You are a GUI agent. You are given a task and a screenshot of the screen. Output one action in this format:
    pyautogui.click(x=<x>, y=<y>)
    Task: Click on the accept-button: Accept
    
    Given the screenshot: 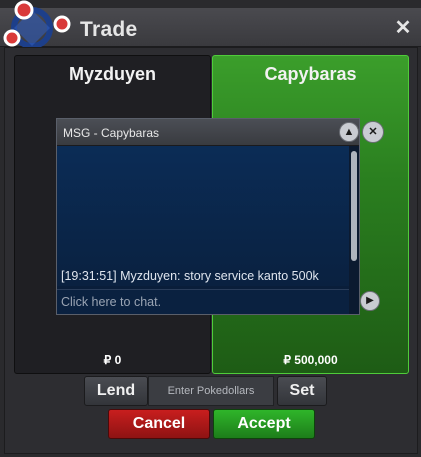 What is the action you would take?
    pyautogui.click(x=264, y=424)
    